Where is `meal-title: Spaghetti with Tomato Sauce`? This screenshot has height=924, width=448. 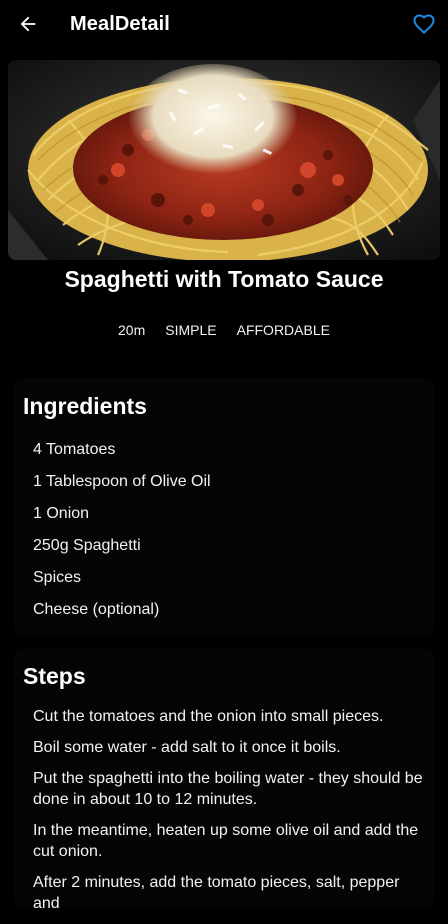 meal-title: Spaghetti with Tomato Sauce is located at coordinates (224, 279).